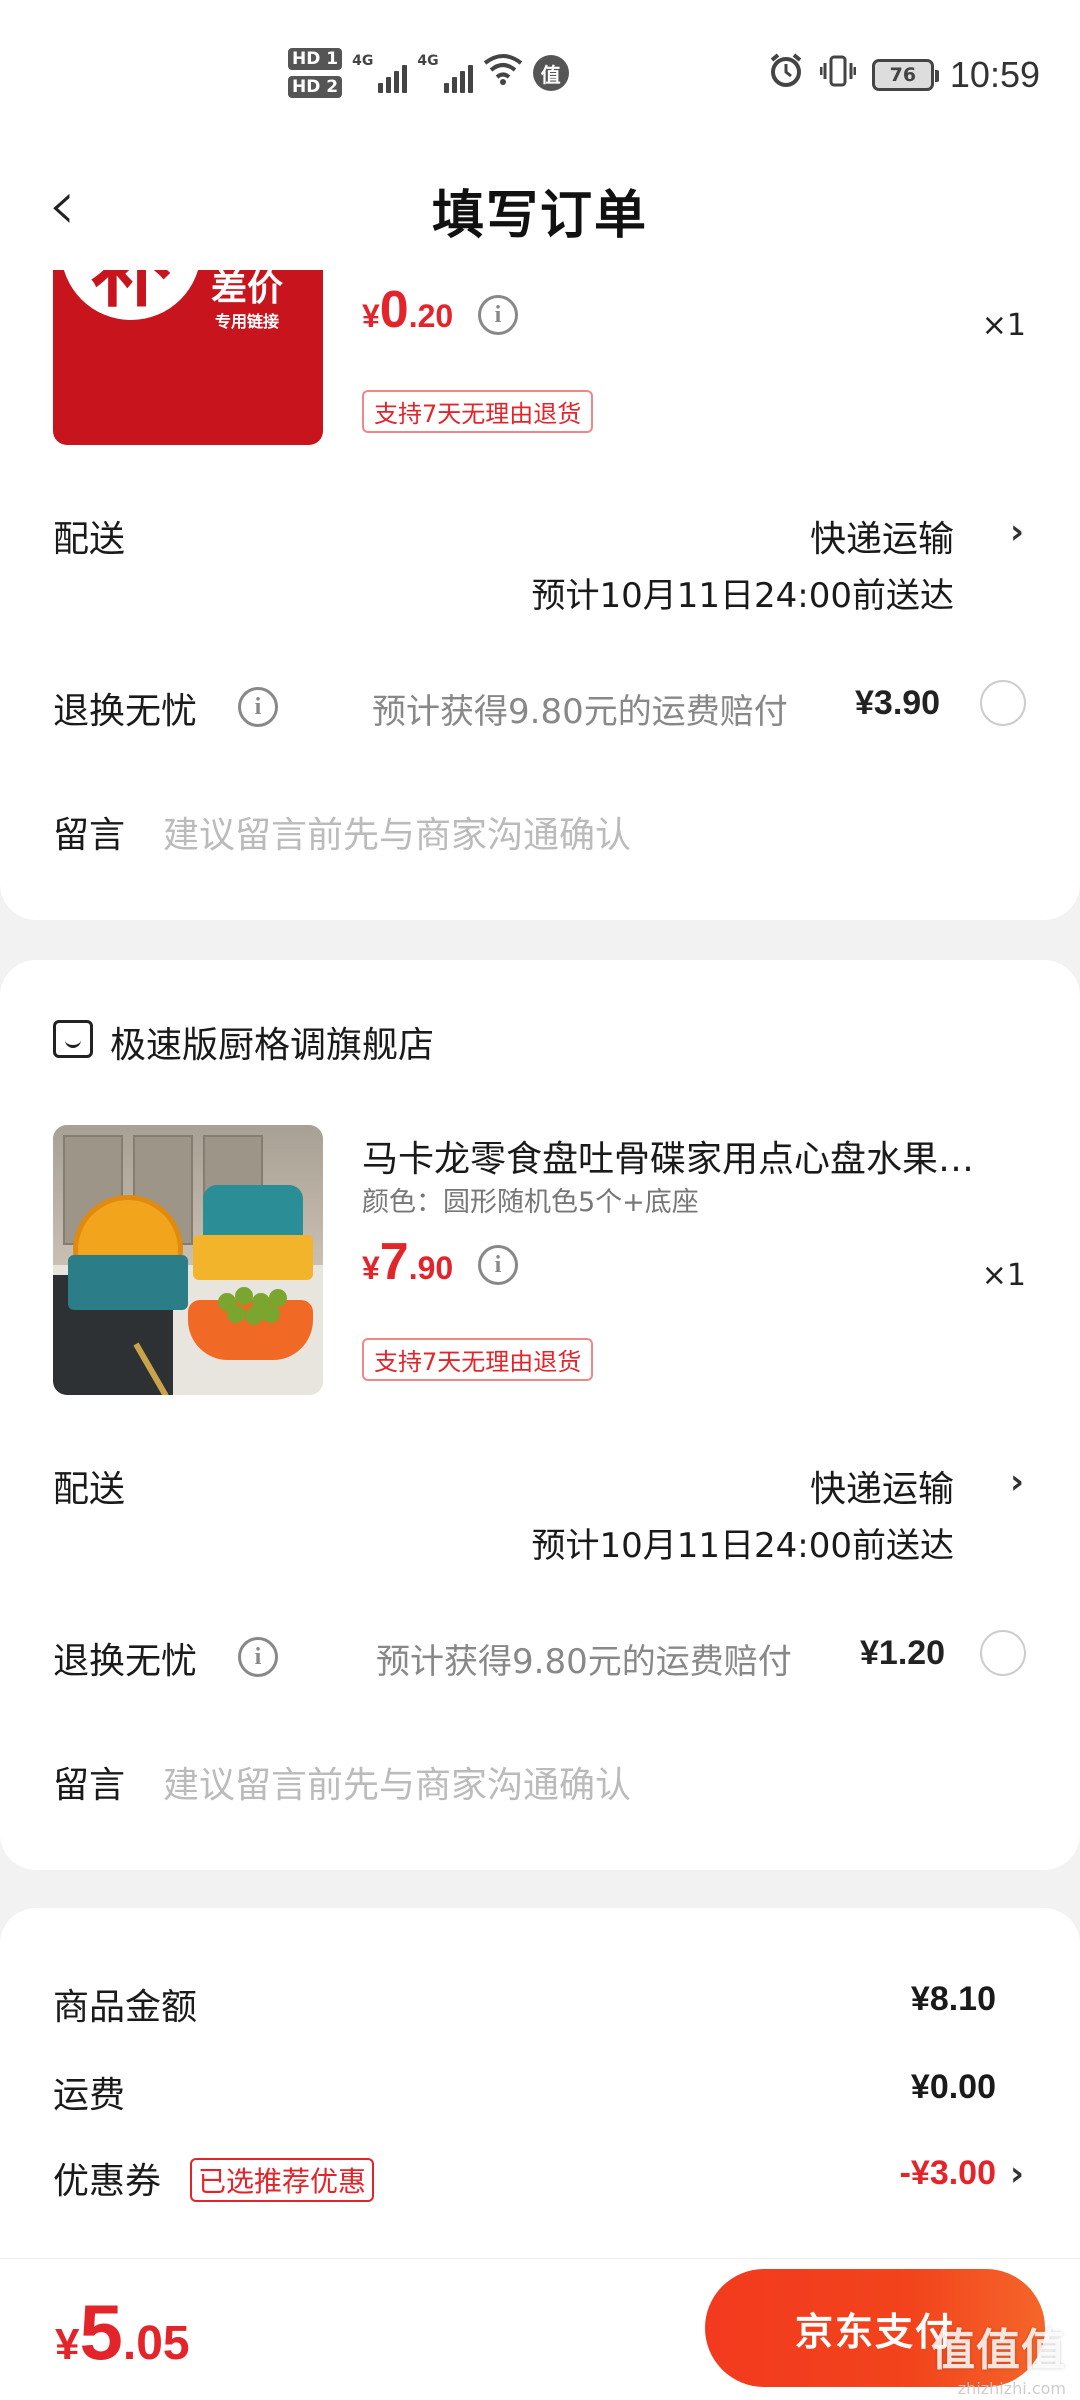 This screenshot has height=2400, width=1080. What do you see at coordinates (258, 1657) in the screenshot?
I see `insurance-info-icon-2: i` at bounding box center [258, 1657].